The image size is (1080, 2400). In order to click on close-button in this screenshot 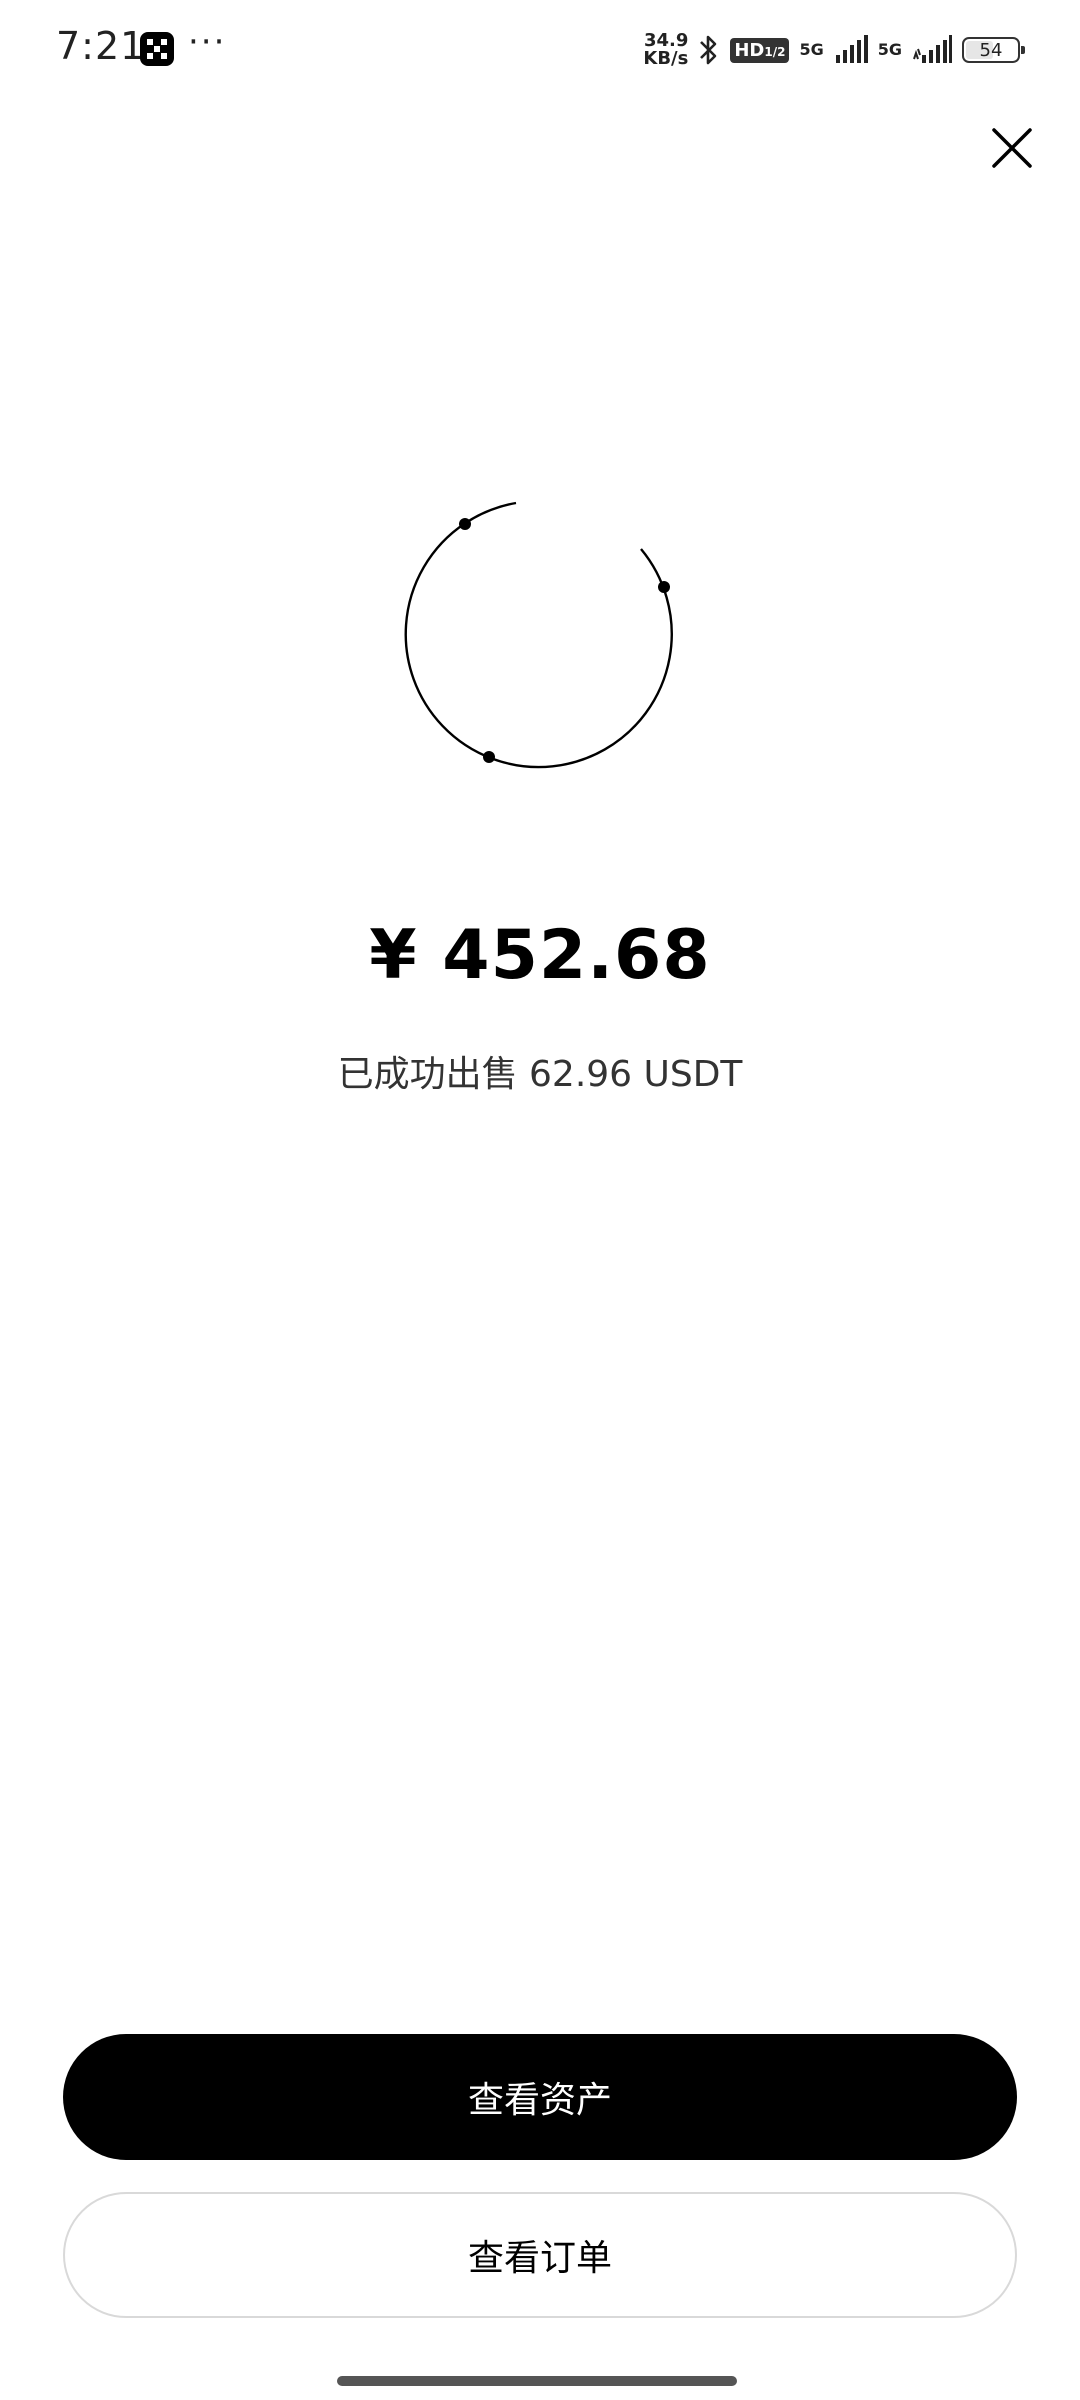, I will do `click(1012, 148)`.